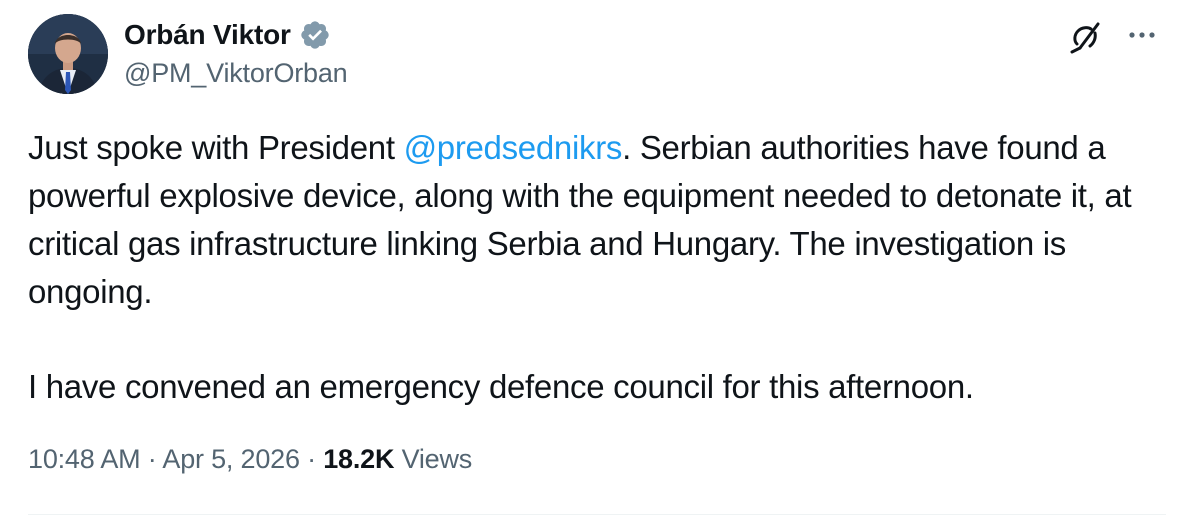  Describe the element at coordinates (315, 35) in the screenshot. I see `verified-badge-icon` at that location.